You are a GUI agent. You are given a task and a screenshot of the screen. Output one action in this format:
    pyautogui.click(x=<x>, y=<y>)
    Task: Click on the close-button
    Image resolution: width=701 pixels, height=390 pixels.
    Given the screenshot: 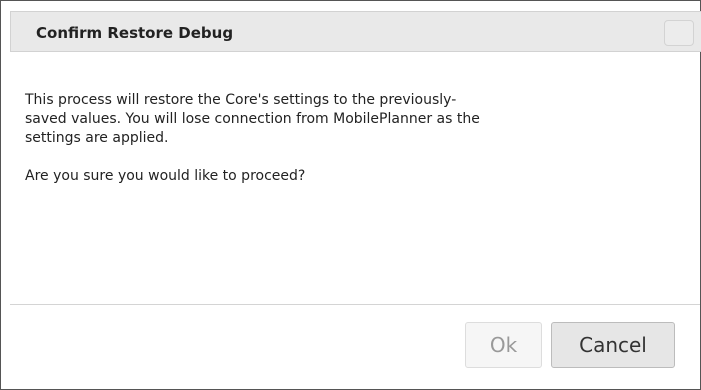 What is the action you would take?
    pyautogui.click(x=679, y=33)
    